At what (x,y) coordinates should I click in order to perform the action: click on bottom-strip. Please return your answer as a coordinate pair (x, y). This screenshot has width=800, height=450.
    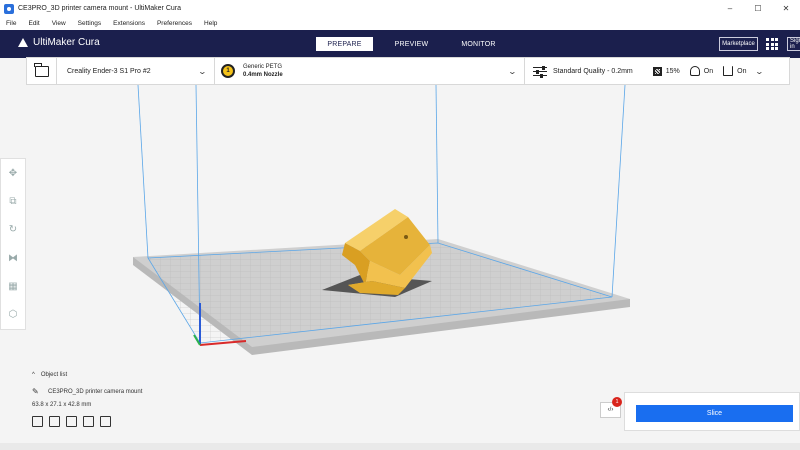
    Looking at the image, I should click on (400, 446).